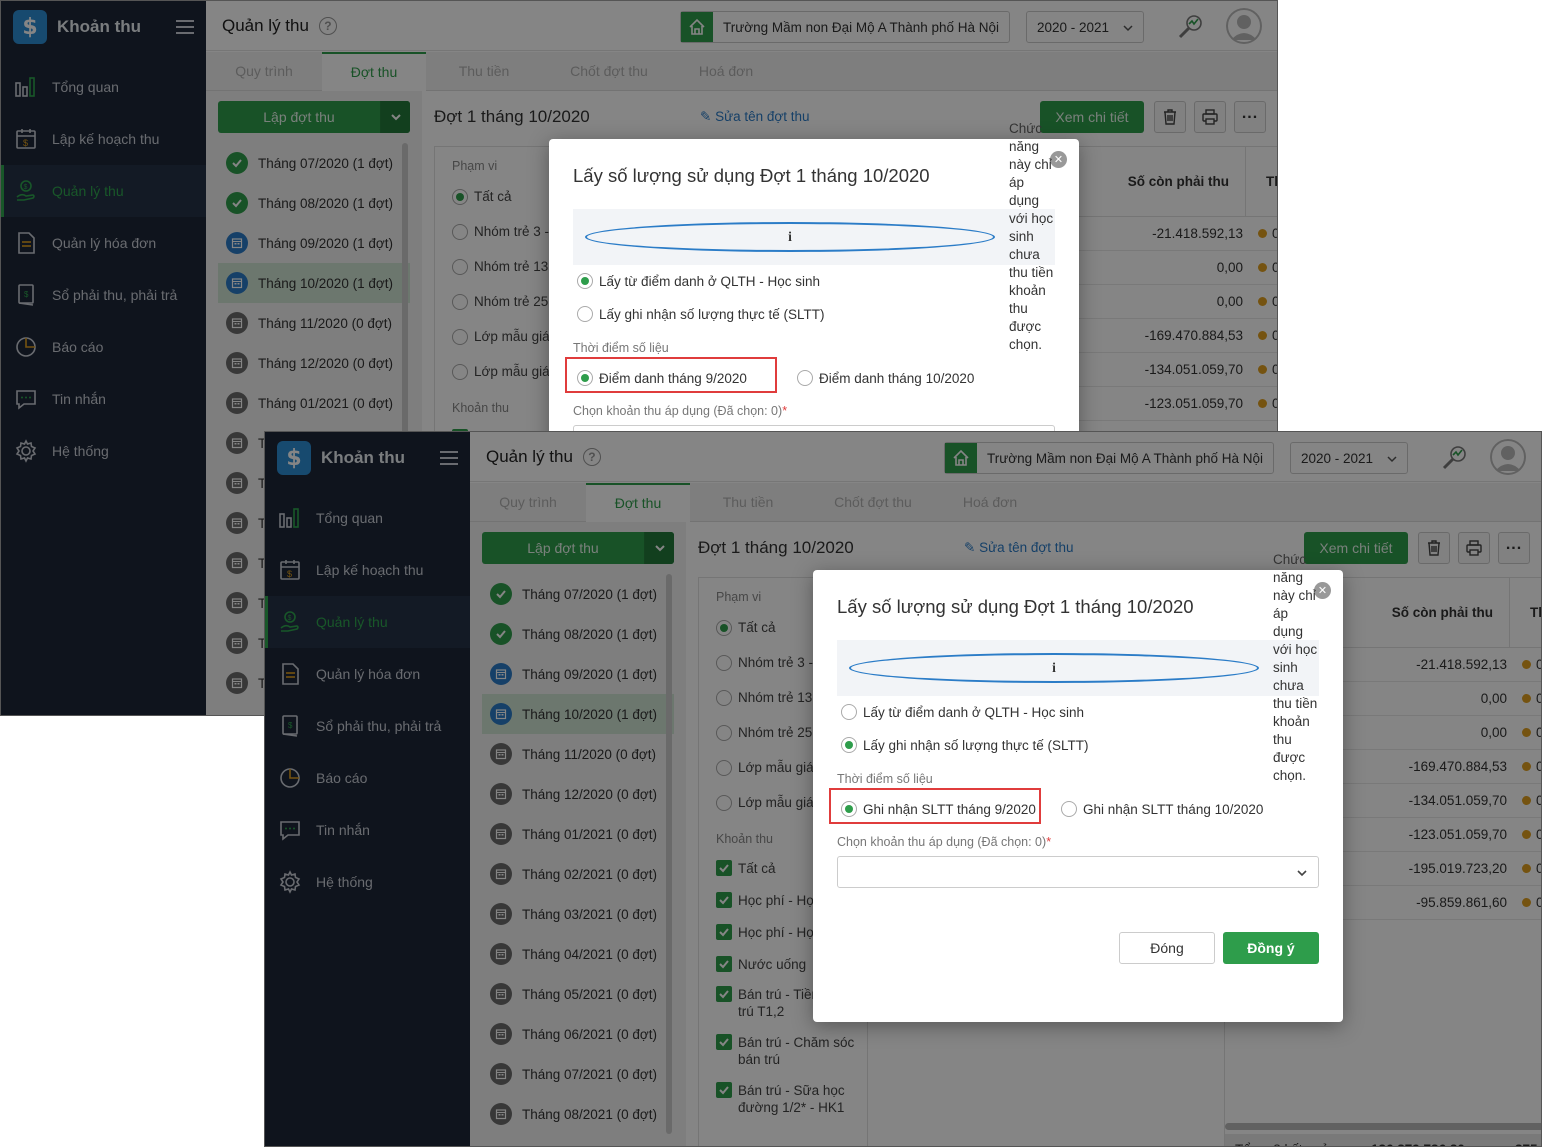 Image resolution: width=1542 pixels, height=1147 pixels. I want to click on cancel-button: Đóng, so click(1167, 948).